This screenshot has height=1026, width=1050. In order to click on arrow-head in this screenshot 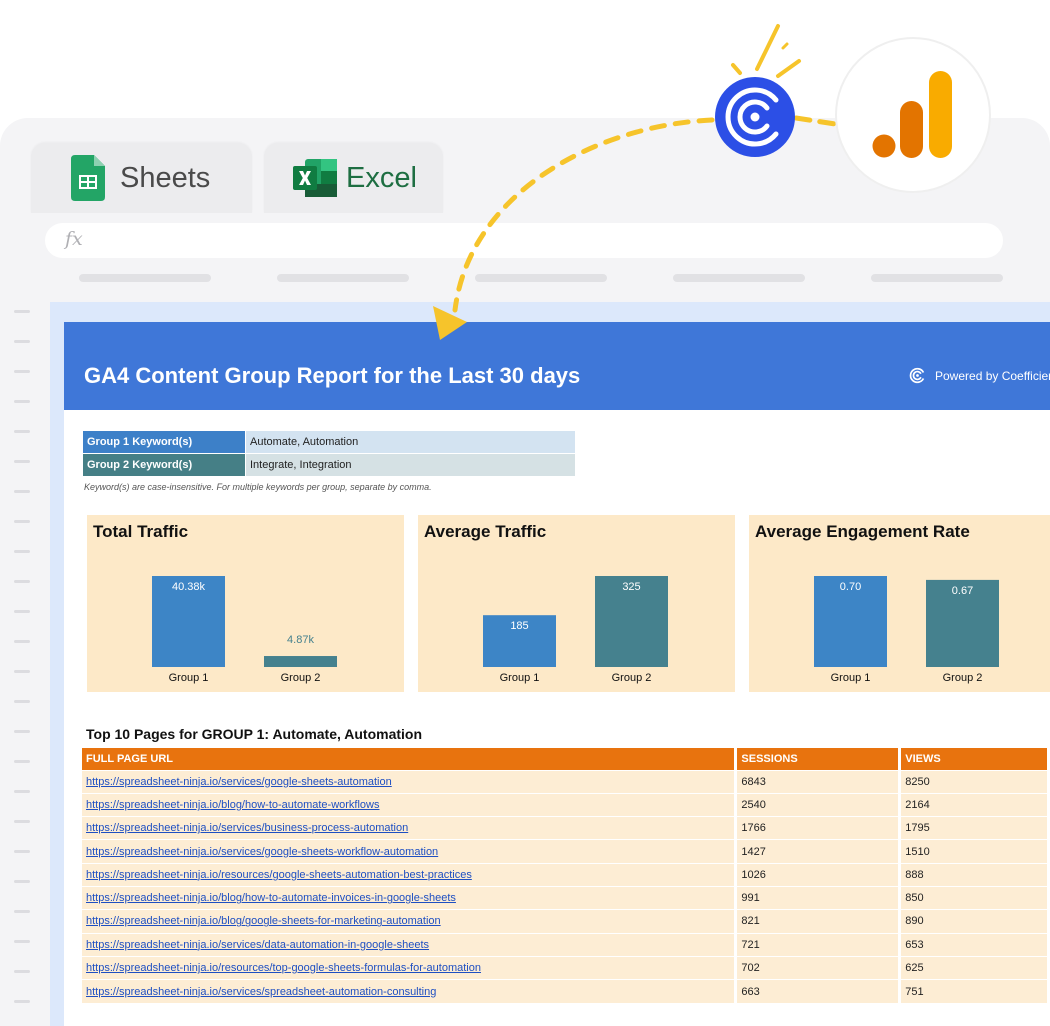, I will do `click(450, 323)`.